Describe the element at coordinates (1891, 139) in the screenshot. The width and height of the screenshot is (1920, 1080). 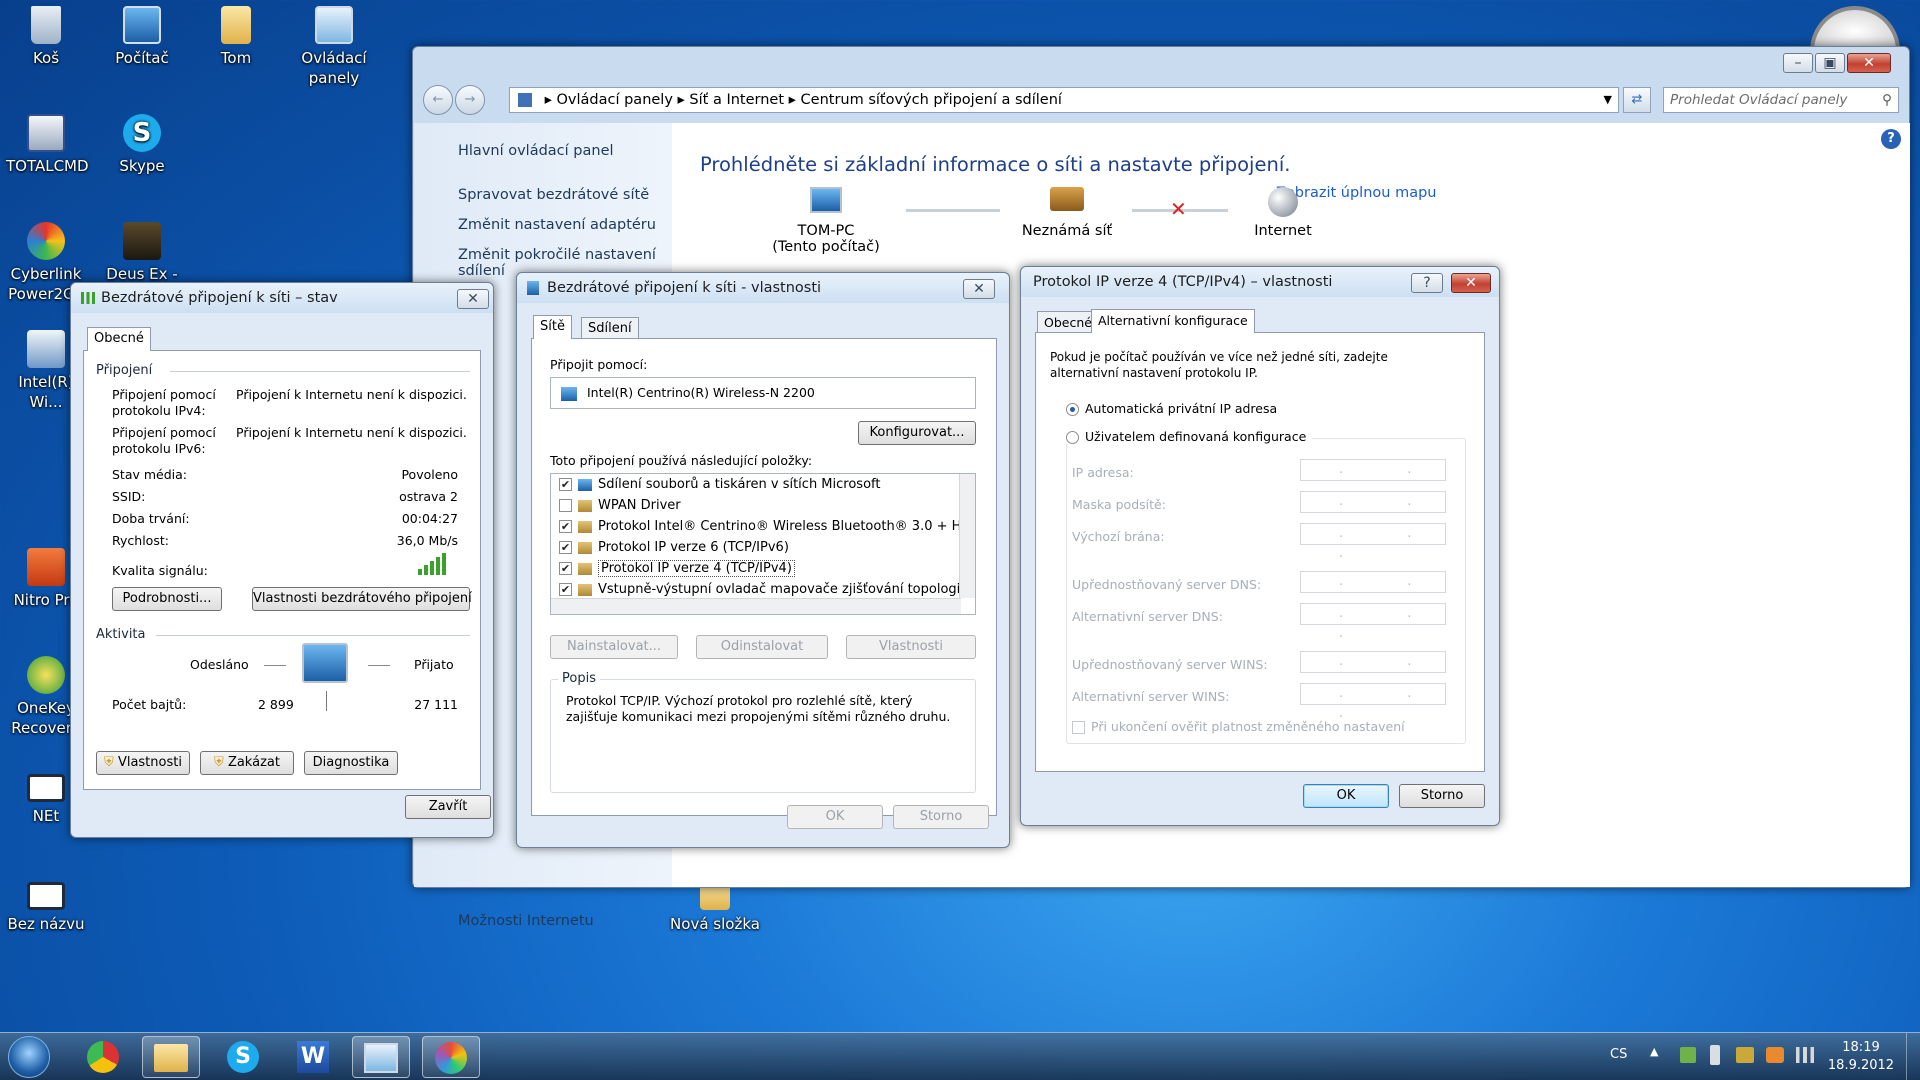
I see `help-icon: ?` at that location.